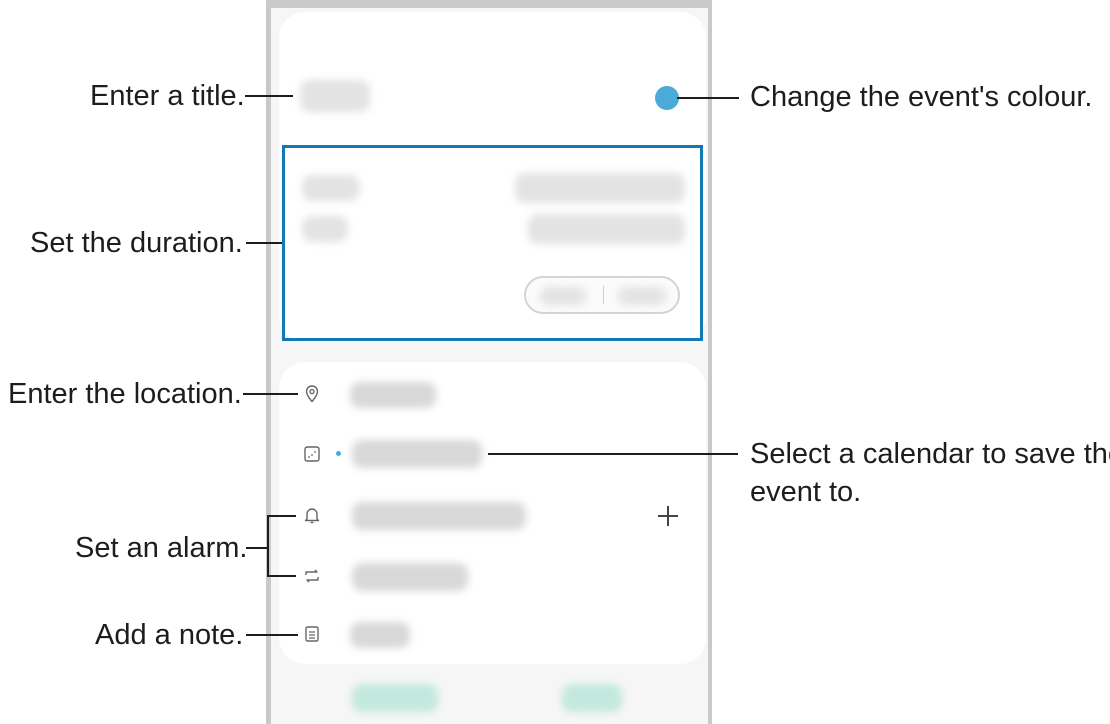  What do you see at coordinates (667, 98) in the screenshot?
I see `event-colour-button` at bounding box center [667, 98].